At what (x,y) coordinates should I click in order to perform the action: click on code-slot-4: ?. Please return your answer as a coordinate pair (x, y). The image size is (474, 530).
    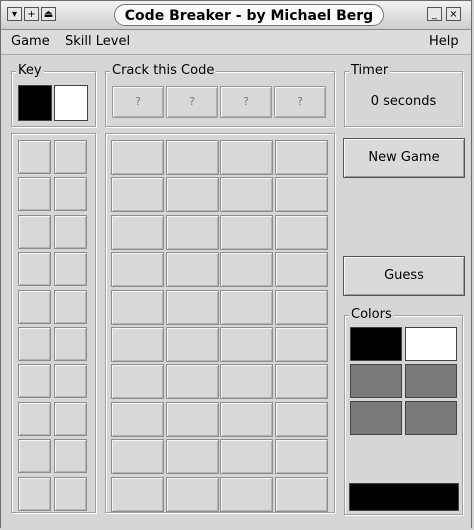
    Looking at the image, I should click on (300, 102).